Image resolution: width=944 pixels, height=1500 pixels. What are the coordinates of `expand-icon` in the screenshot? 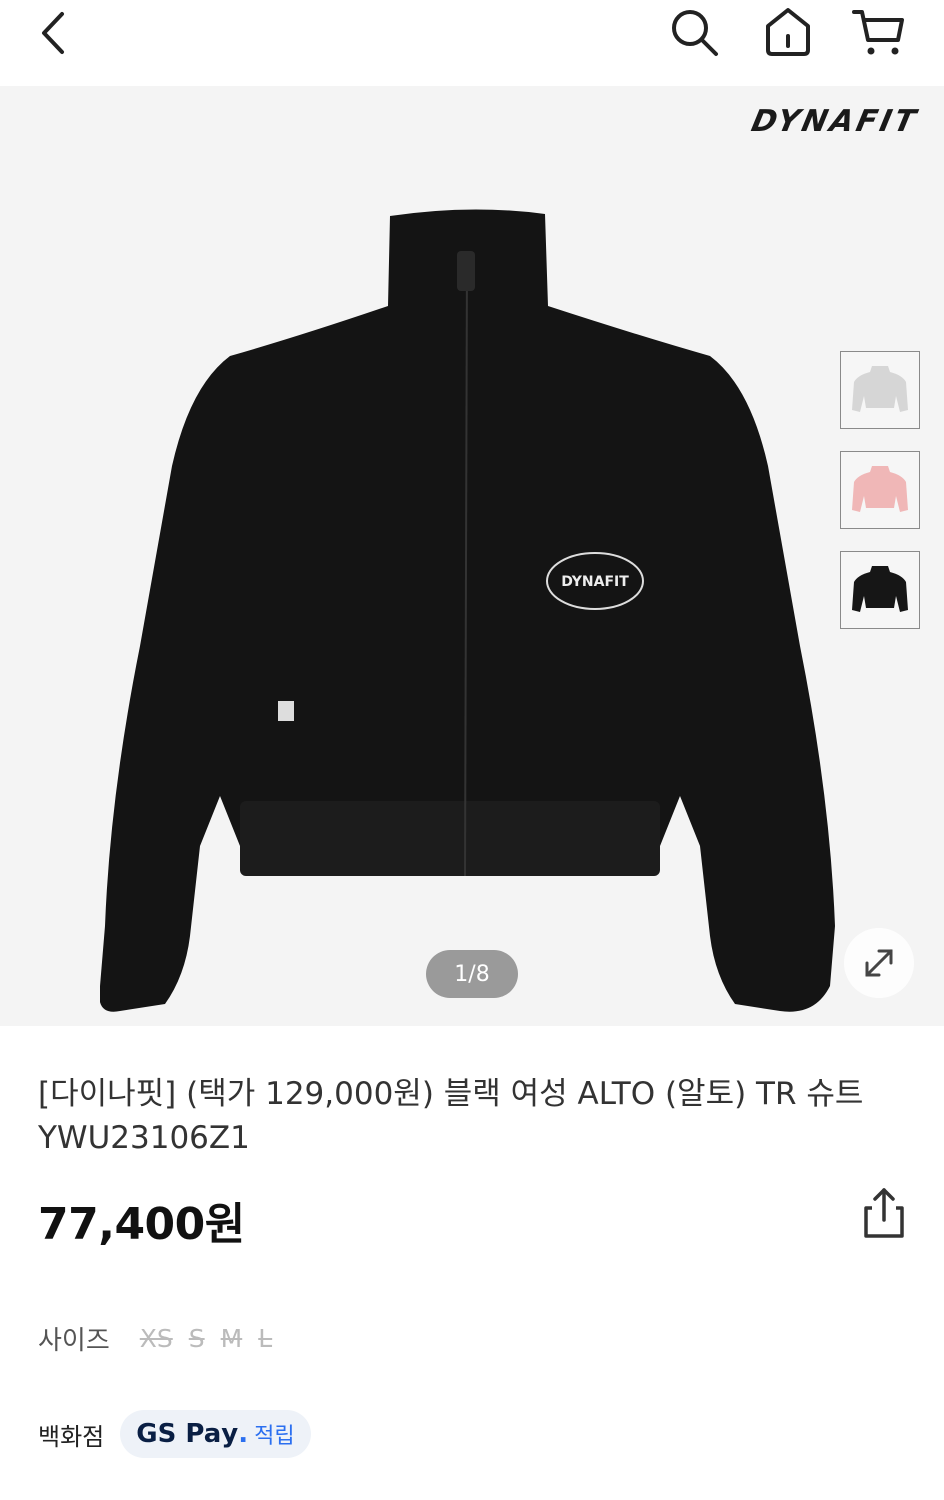 It's located at (879, 963).